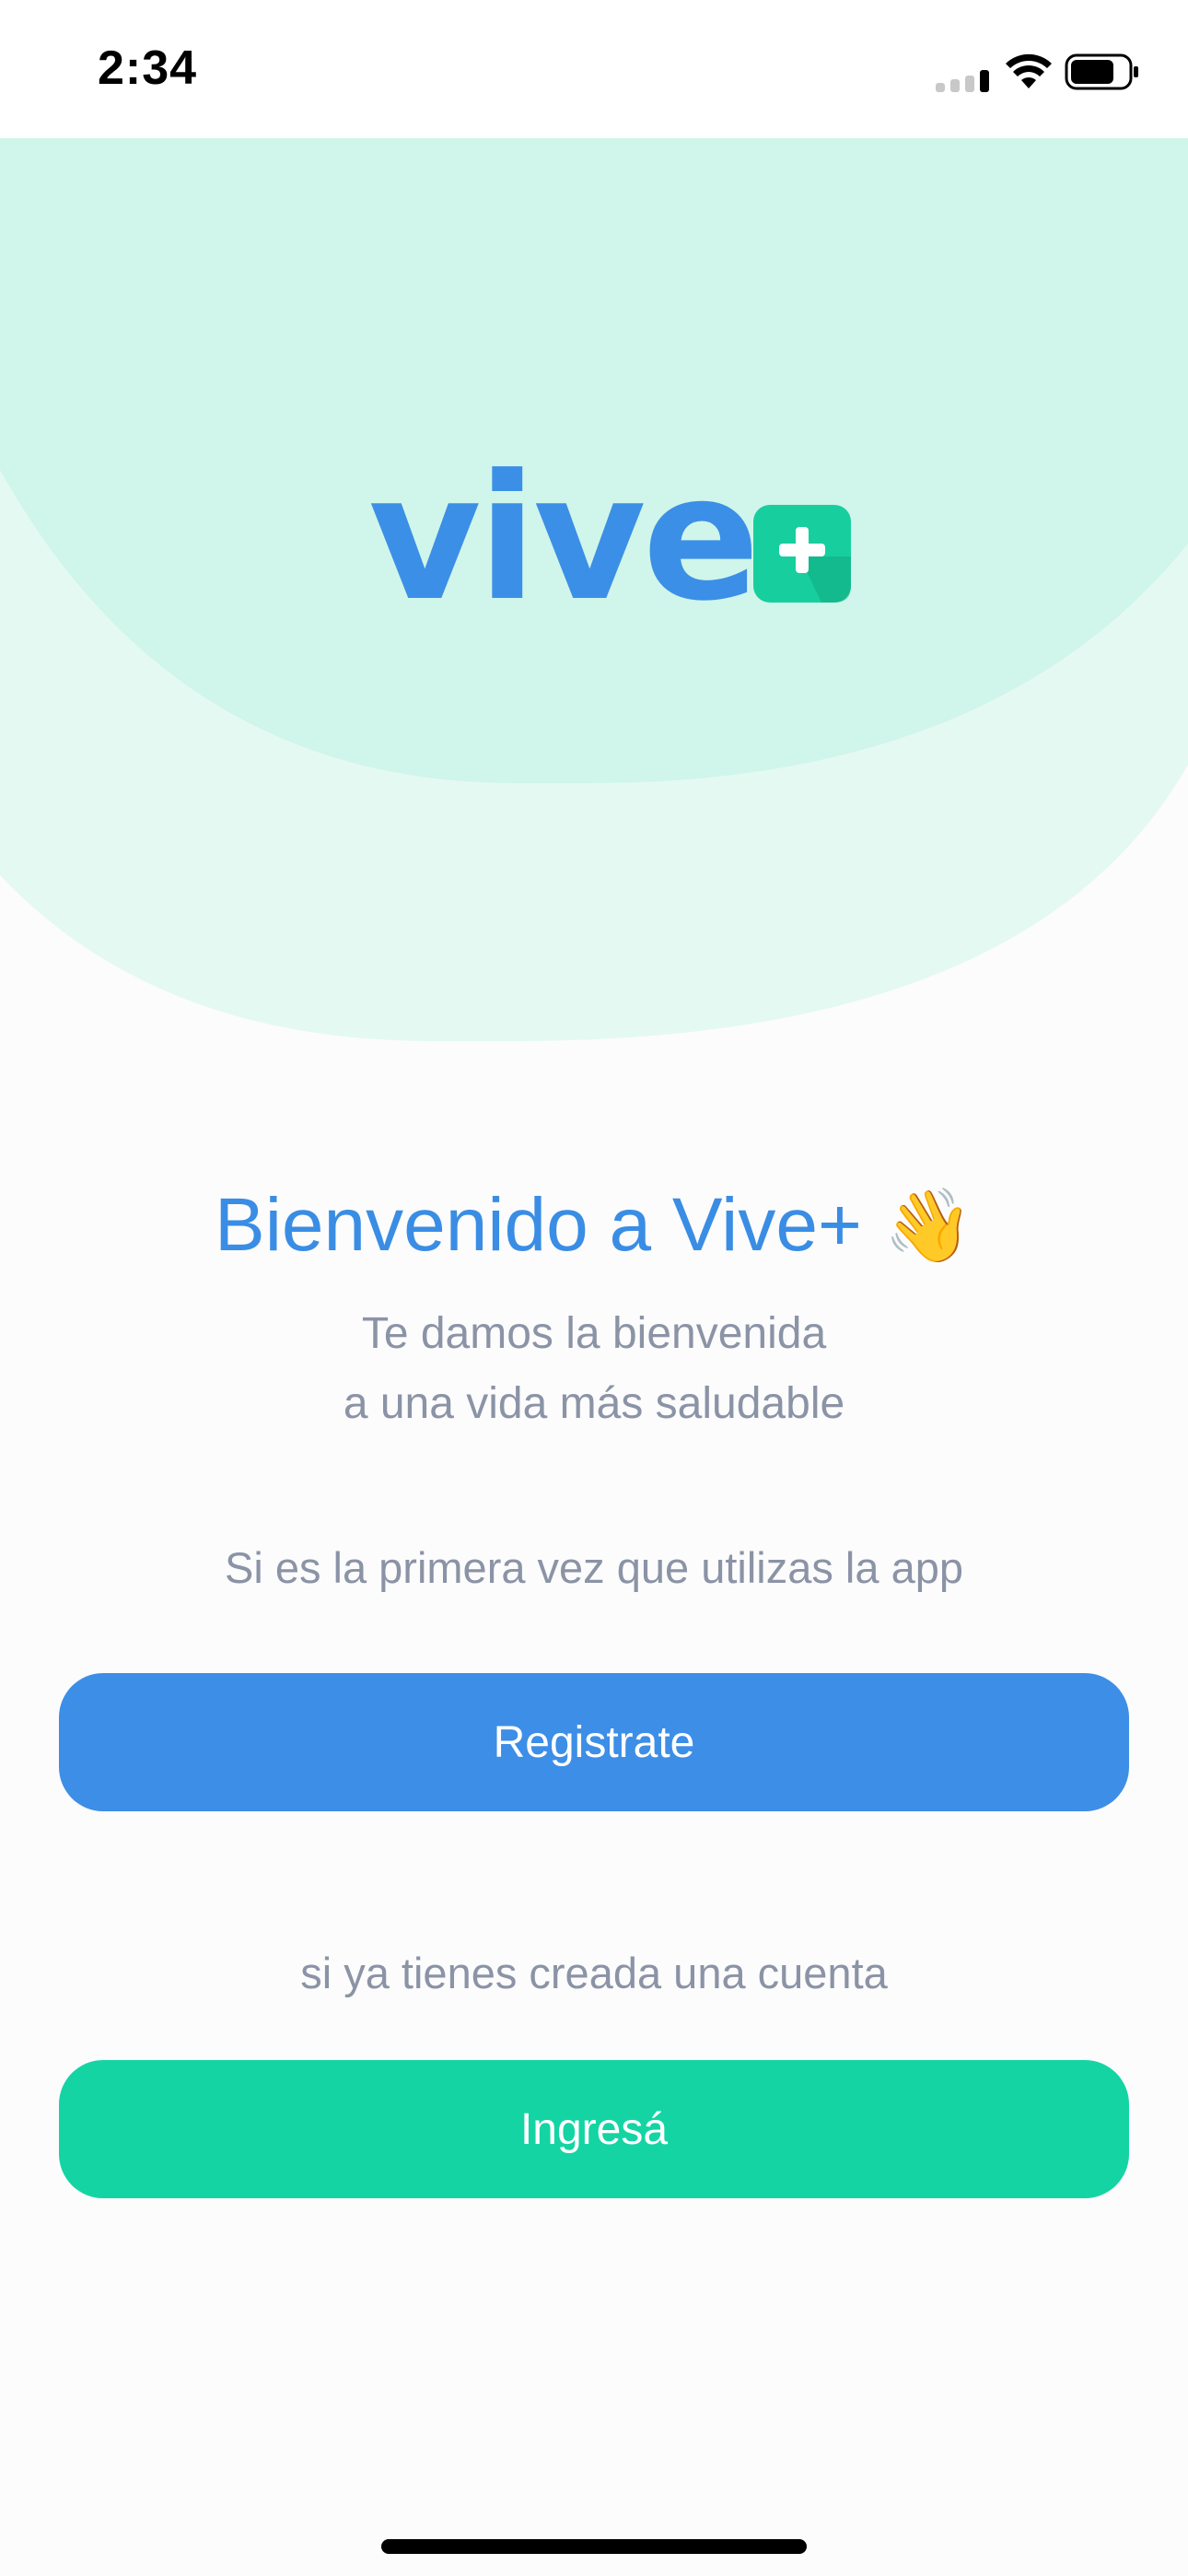 The height and width of the screenshot is (2576, 1188). I want to click on subtitle-line-2: a una vida más saludable, so click(594, 1403).